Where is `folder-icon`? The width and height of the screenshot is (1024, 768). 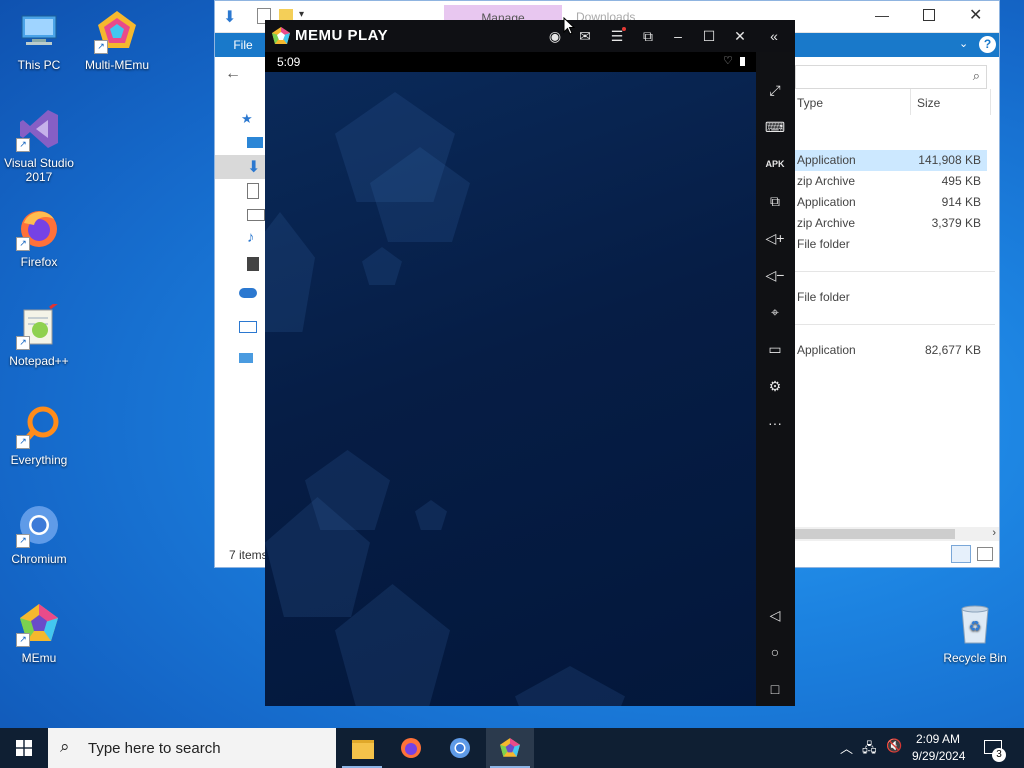
folder-icon is located at coordinates (286, 14).